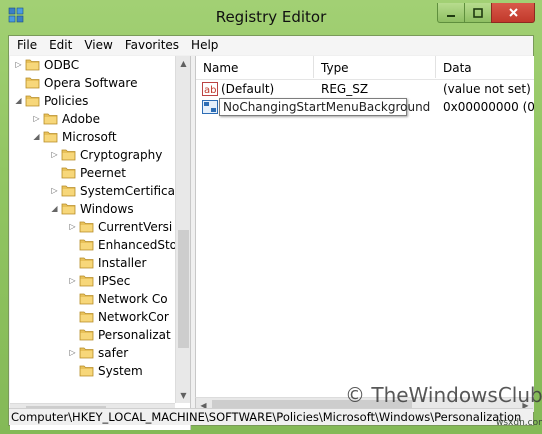 The image size is (542, 434). Describe the element at coordinates (130, 191) in the screenshot. I see `tree-node-label: SystemCertificat` at that location.